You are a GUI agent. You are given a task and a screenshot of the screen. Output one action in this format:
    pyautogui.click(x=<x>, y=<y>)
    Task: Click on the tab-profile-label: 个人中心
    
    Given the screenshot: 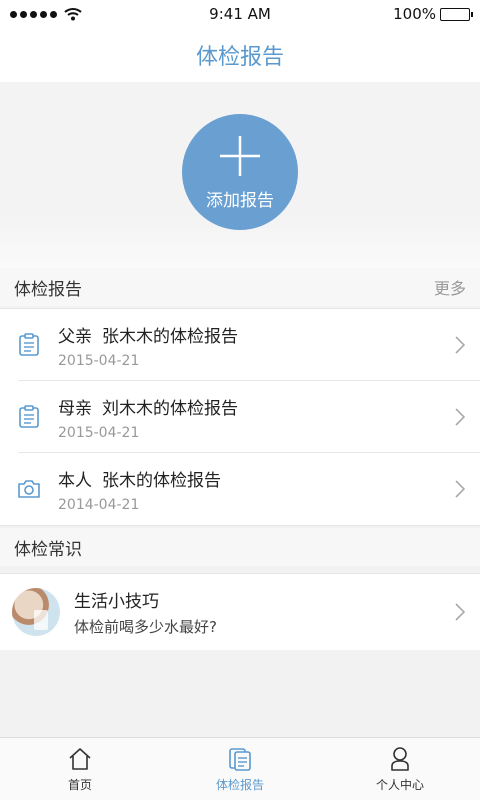 What is the action you would take?
    pyautogui.click(x=399, y=785)
    